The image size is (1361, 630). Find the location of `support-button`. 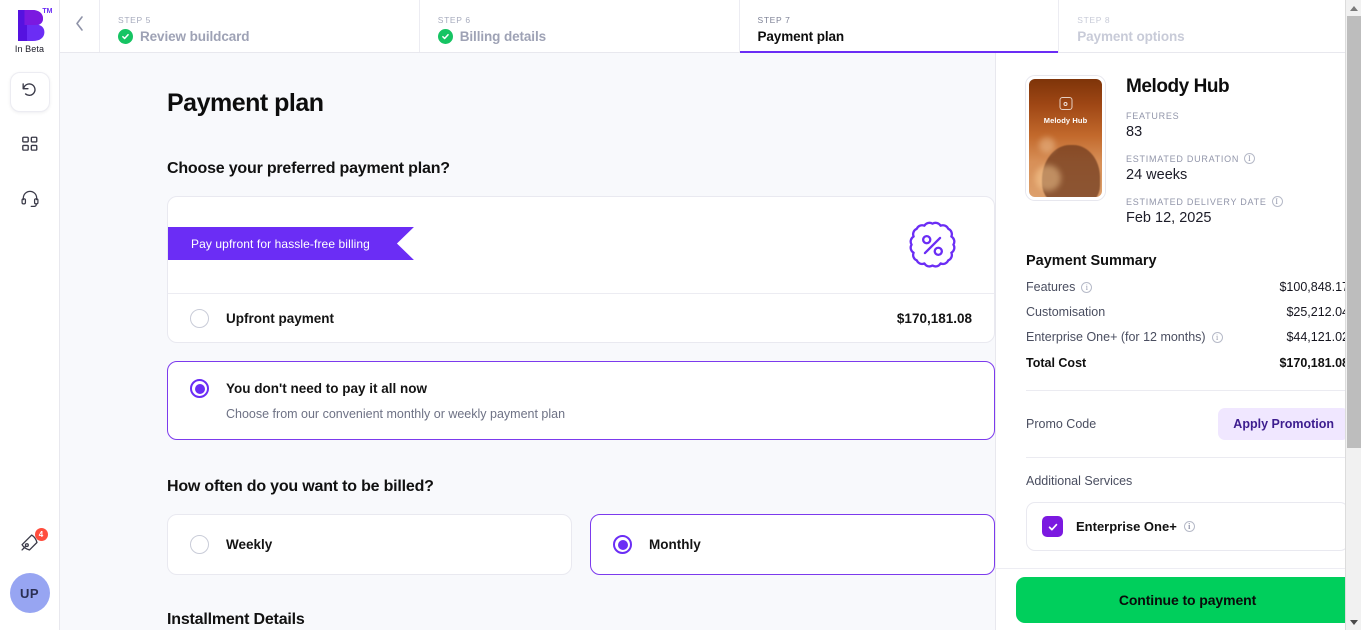

support-button is located at coordinates (30, 200).